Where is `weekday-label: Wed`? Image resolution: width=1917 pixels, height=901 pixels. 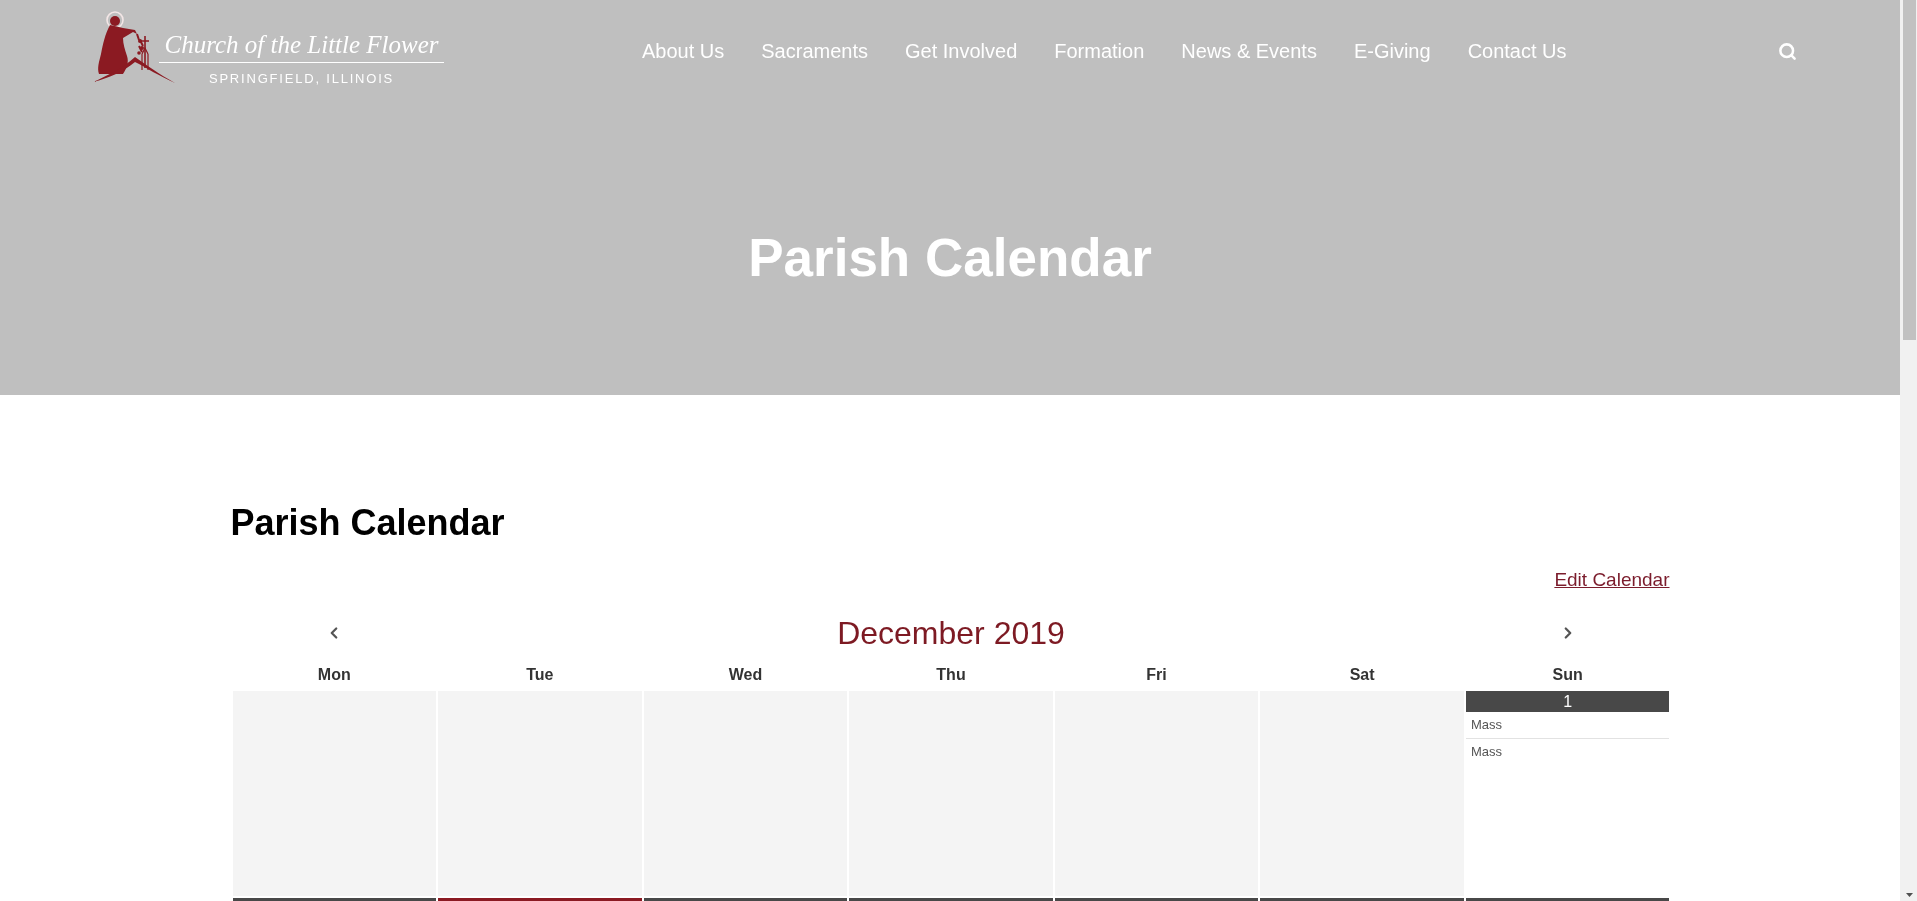 weekday-label: Wed is located at coordinates (745, 675).